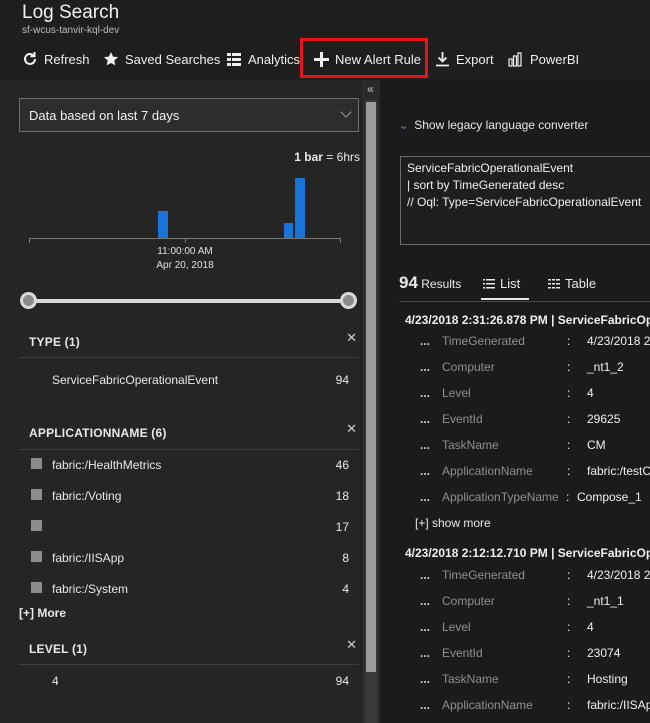 The image size is (650, 723). I want to click on record-field: ... TimeGenerated : 4/23/2018 2:12:12, so click(535, 578).